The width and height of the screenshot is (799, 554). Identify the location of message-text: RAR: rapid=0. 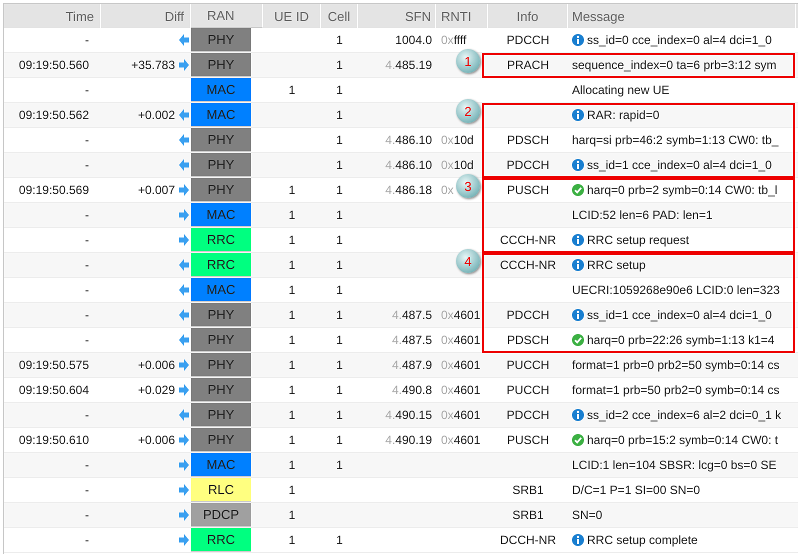
(623, 115).